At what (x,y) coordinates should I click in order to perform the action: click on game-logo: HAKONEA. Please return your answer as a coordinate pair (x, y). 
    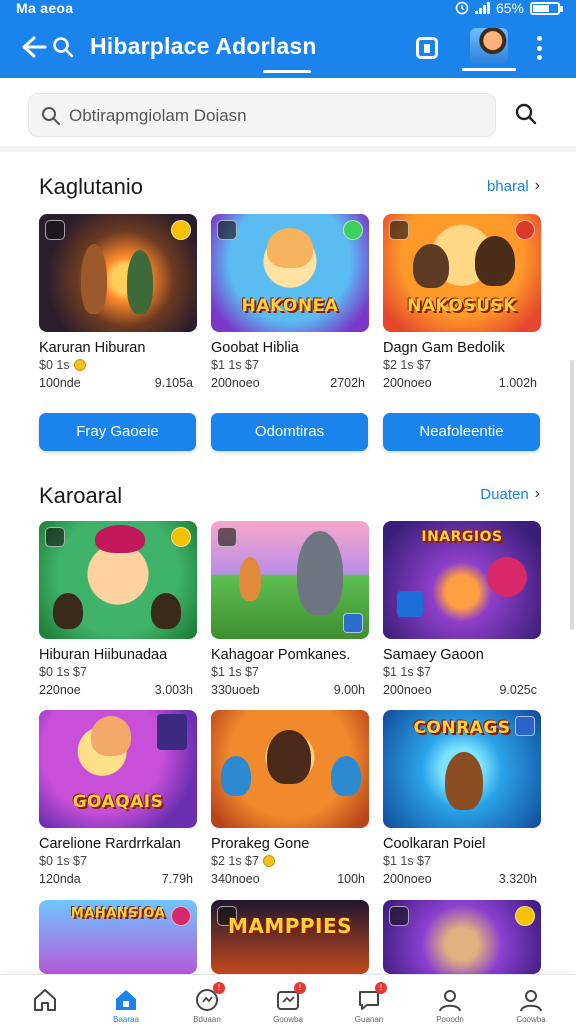
    Looking at the image, I should click on (290, 306).